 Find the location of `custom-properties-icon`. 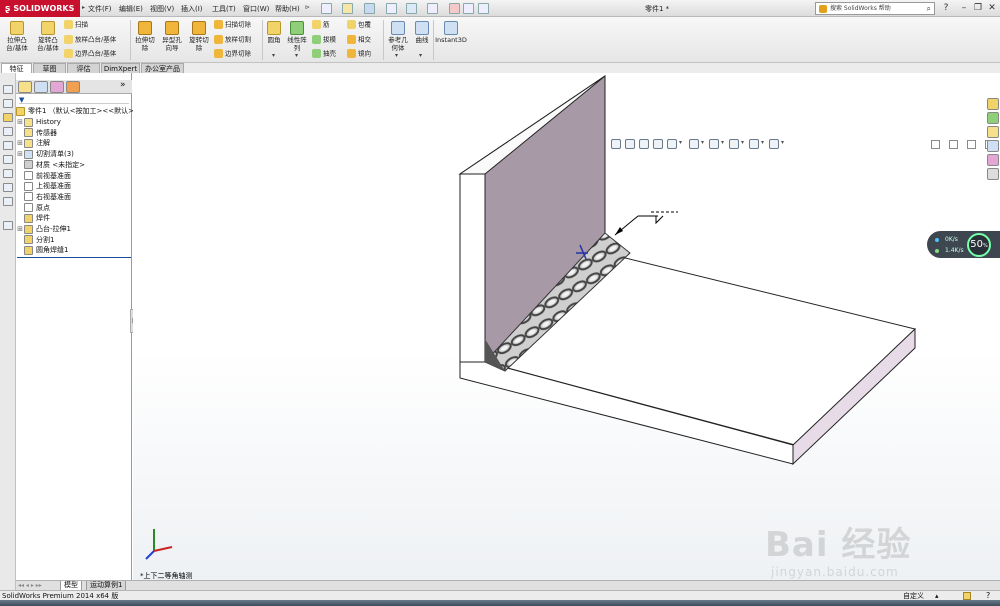

custom-properties-icon is located at coordinates (993, 174).